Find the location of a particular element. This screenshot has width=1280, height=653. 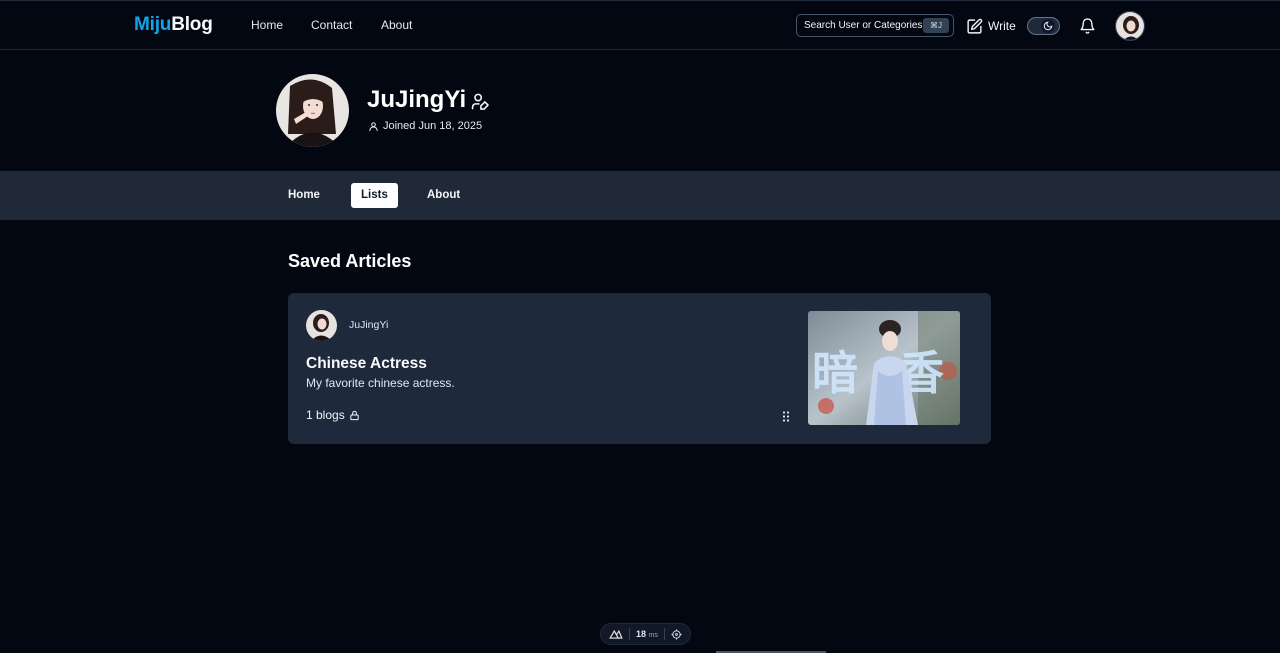

render-time-value: 18 is located at coordinates (641, 634).